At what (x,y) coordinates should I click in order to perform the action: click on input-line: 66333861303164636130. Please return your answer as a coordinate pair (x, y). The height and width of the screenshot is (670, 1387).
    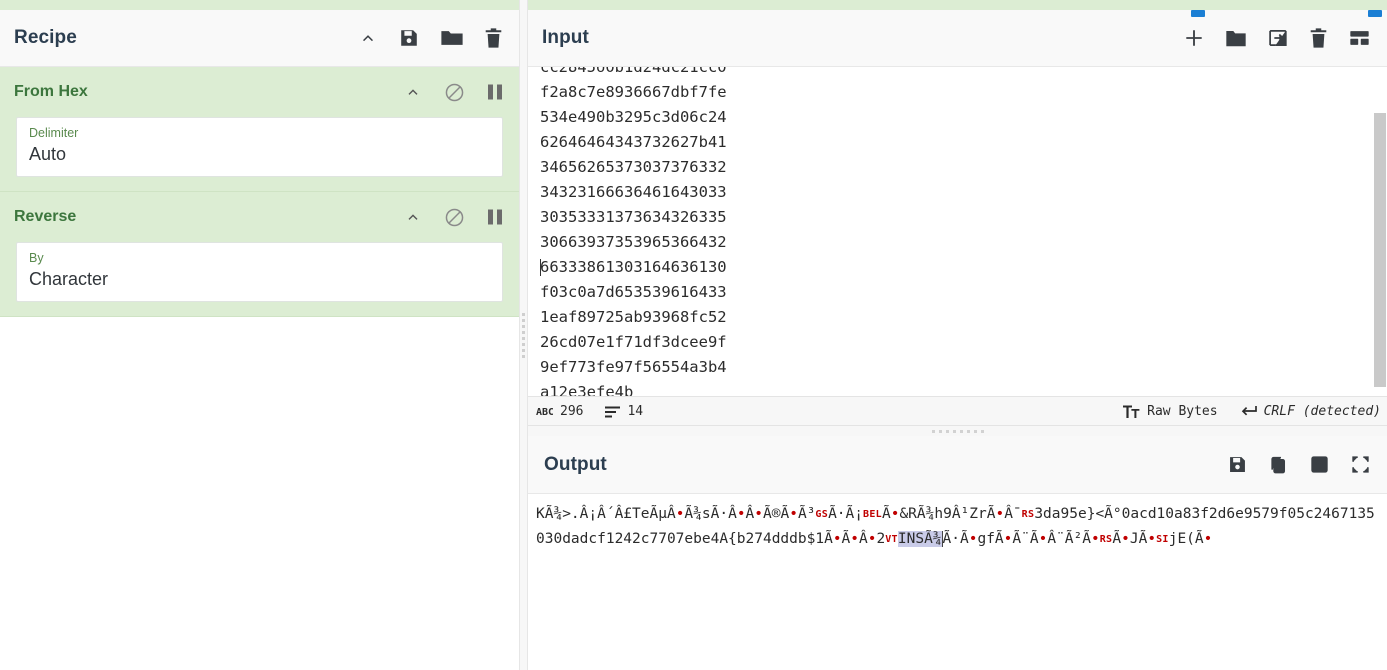
    Looking at the image, I should click on (956, 267).